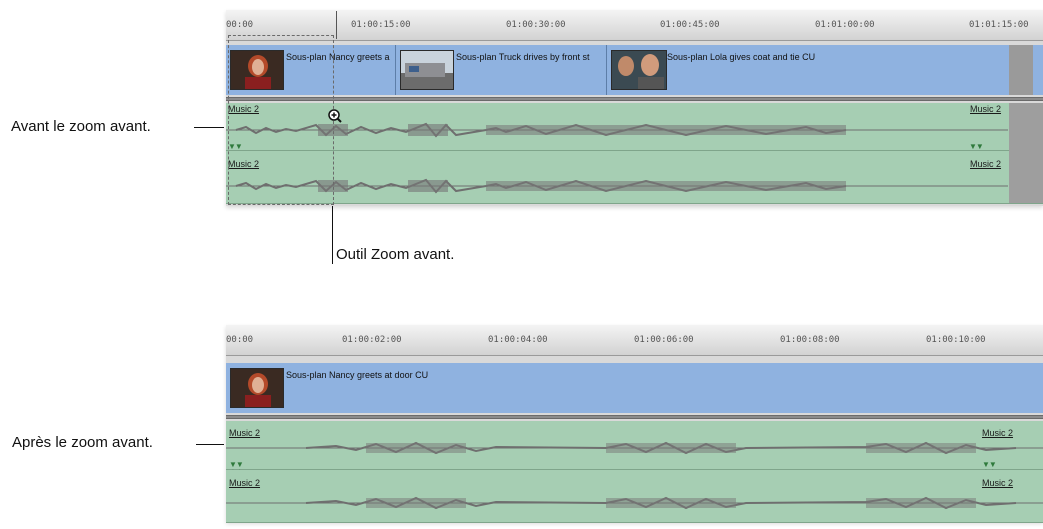 Image resolution: width=1043 pixels, height=529 pixels. I want to click on timecode-label: 01:01:15:00, so click(999, 25).